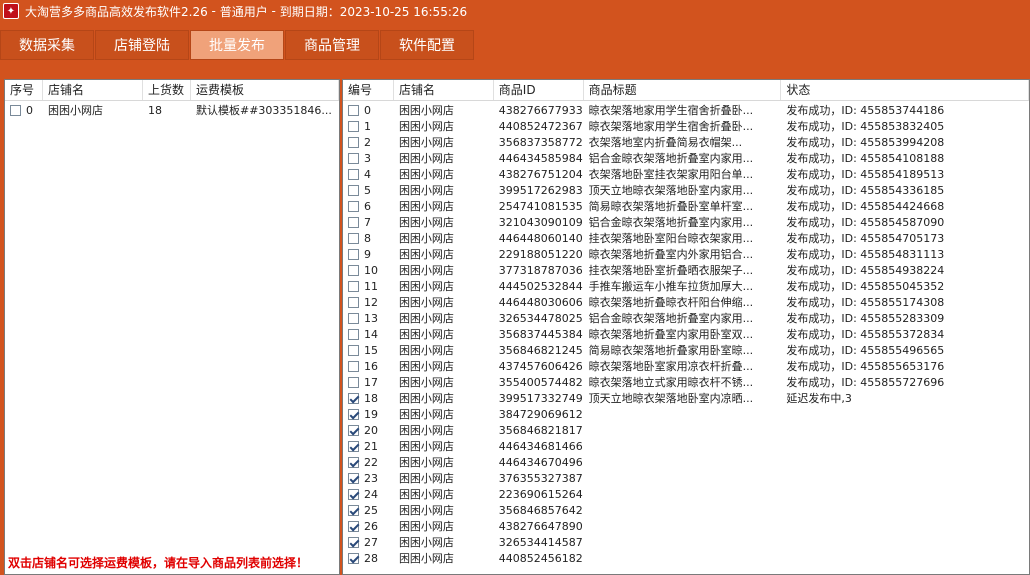 Image resolution: width=1030 pixels, height=575 pixels. I want to click on table-row: 25 困困小网店 356846857642, so click(686, 511).